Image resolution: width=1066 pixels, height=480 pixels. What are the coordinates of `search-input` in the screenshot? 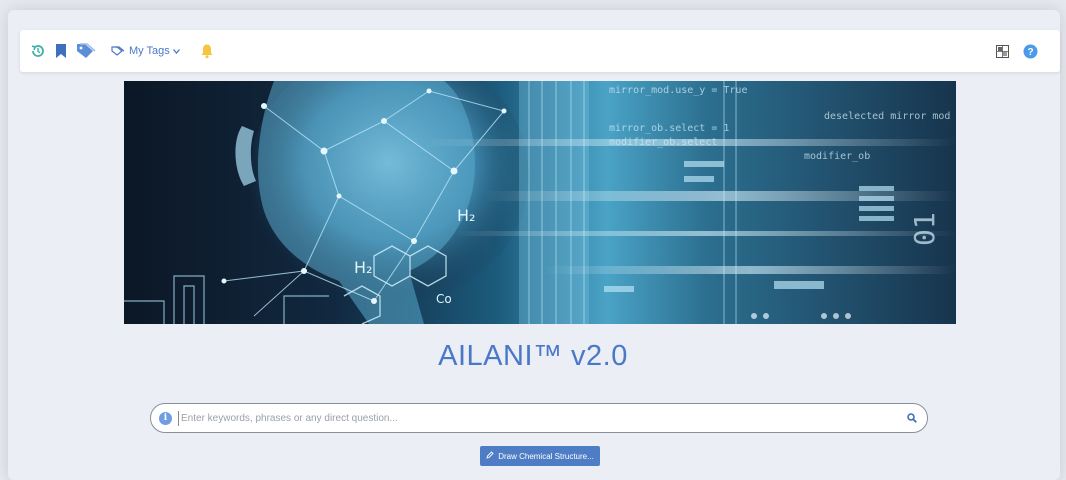 It's located at (539, 418).